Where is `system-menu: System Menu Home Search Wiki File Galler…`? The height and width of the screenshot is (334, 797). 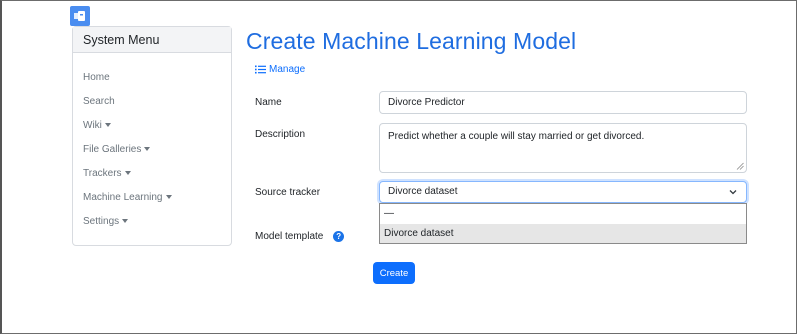 system-menu: System Menu Home Search Wiki File Galler… is located at coordinates (152, 136).